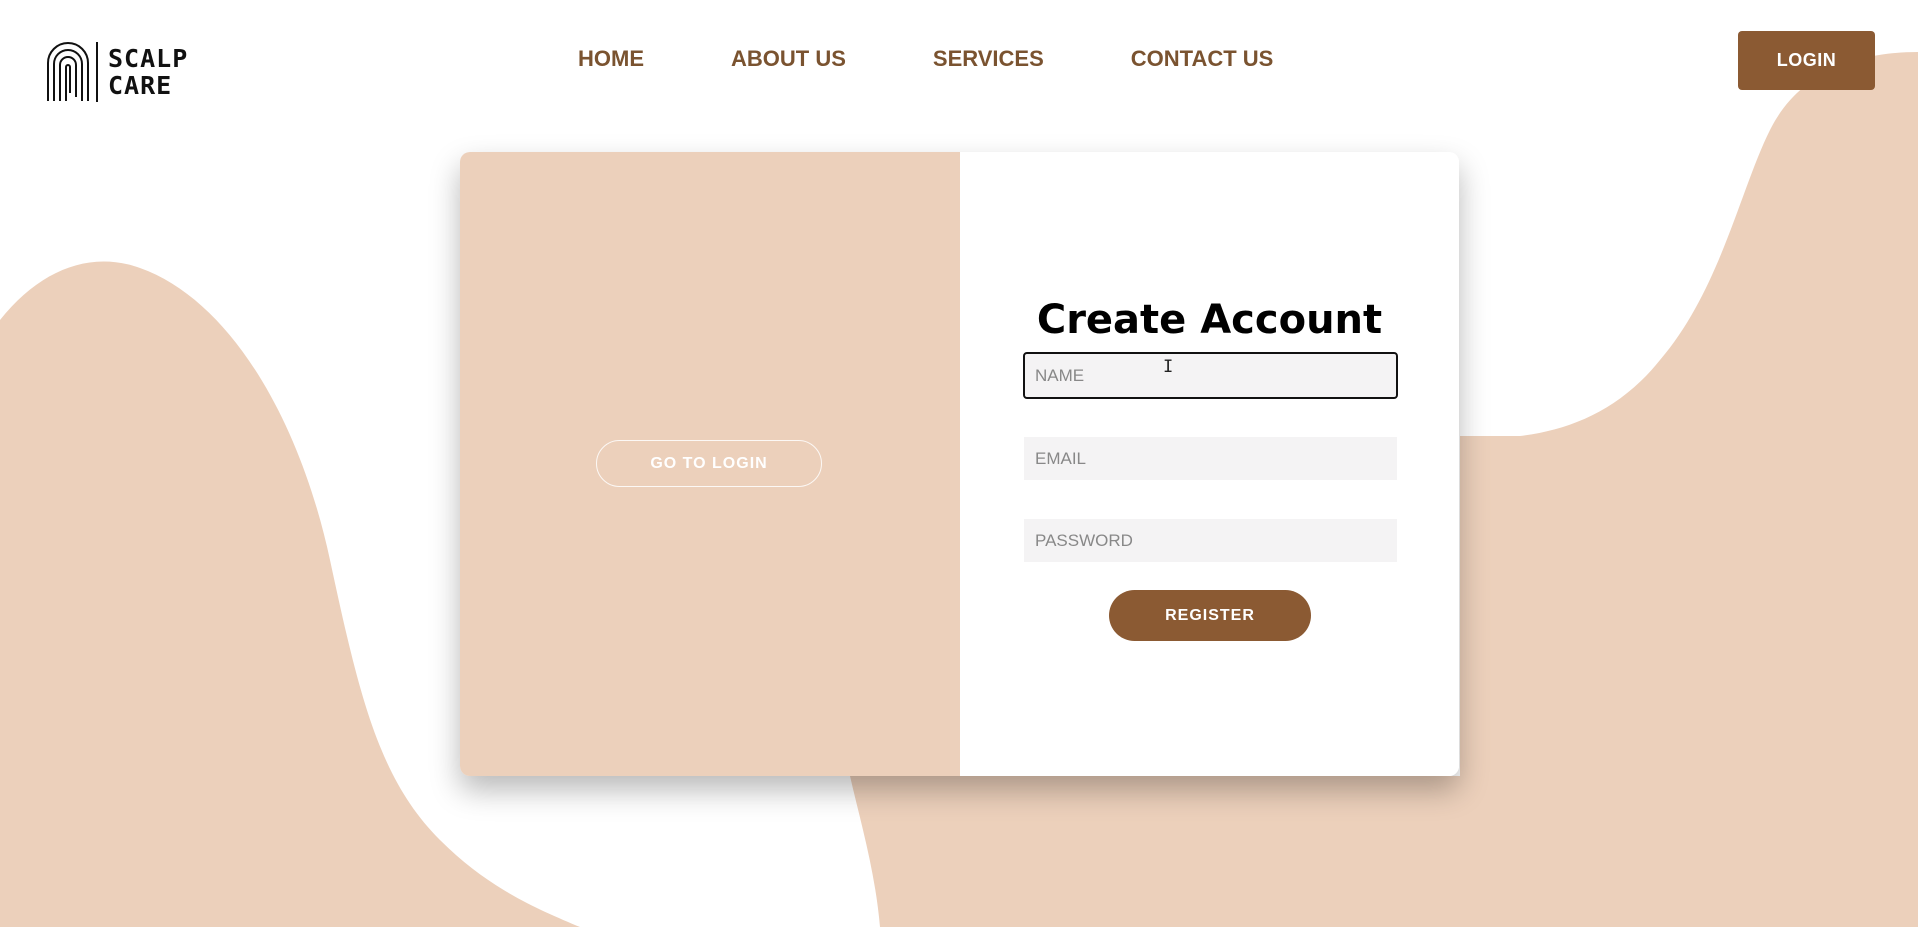 This screenshot has height=927, width=1918. What do you see at coordinates (1210, 375) in the screenshot?
I see `name-input` at bounding box center [1210, 375].